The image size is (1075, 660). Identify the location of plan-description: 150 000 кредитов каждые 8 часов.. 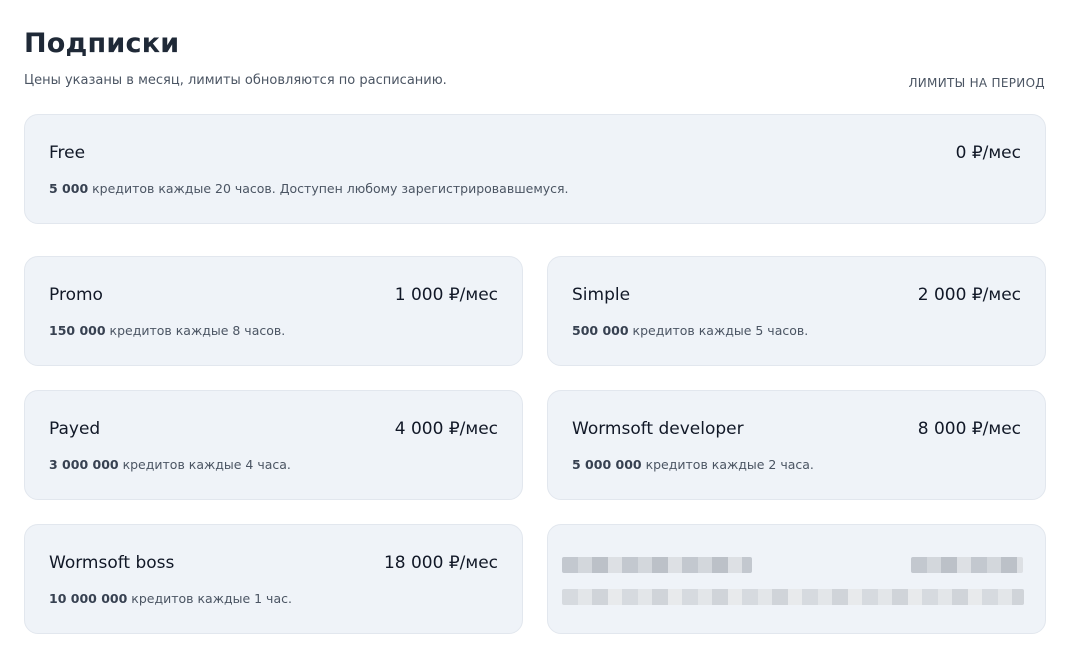
(167, 330).